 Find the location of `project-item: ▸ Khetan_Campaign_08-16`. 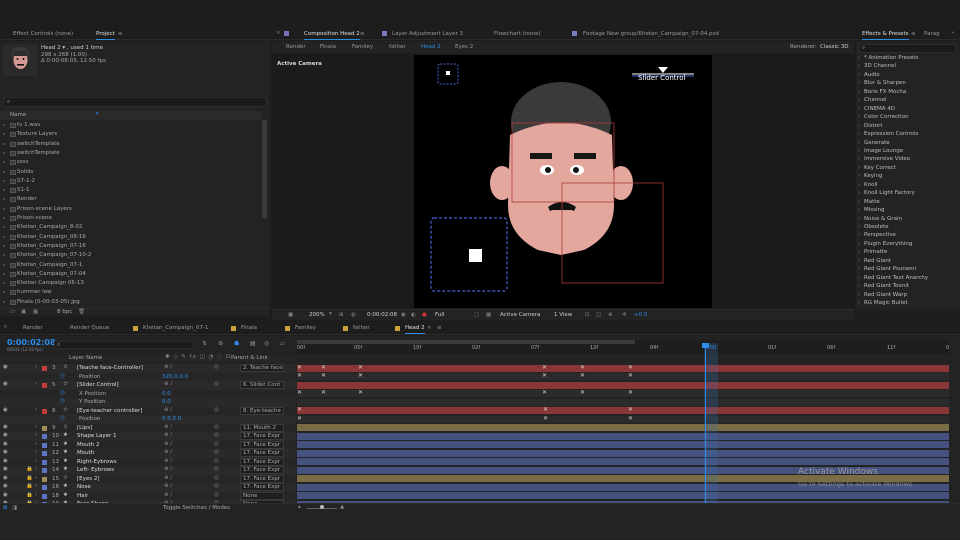

project-item: ▸ Khetan_Campaign_08-16 is located at coordinates (131, 238).